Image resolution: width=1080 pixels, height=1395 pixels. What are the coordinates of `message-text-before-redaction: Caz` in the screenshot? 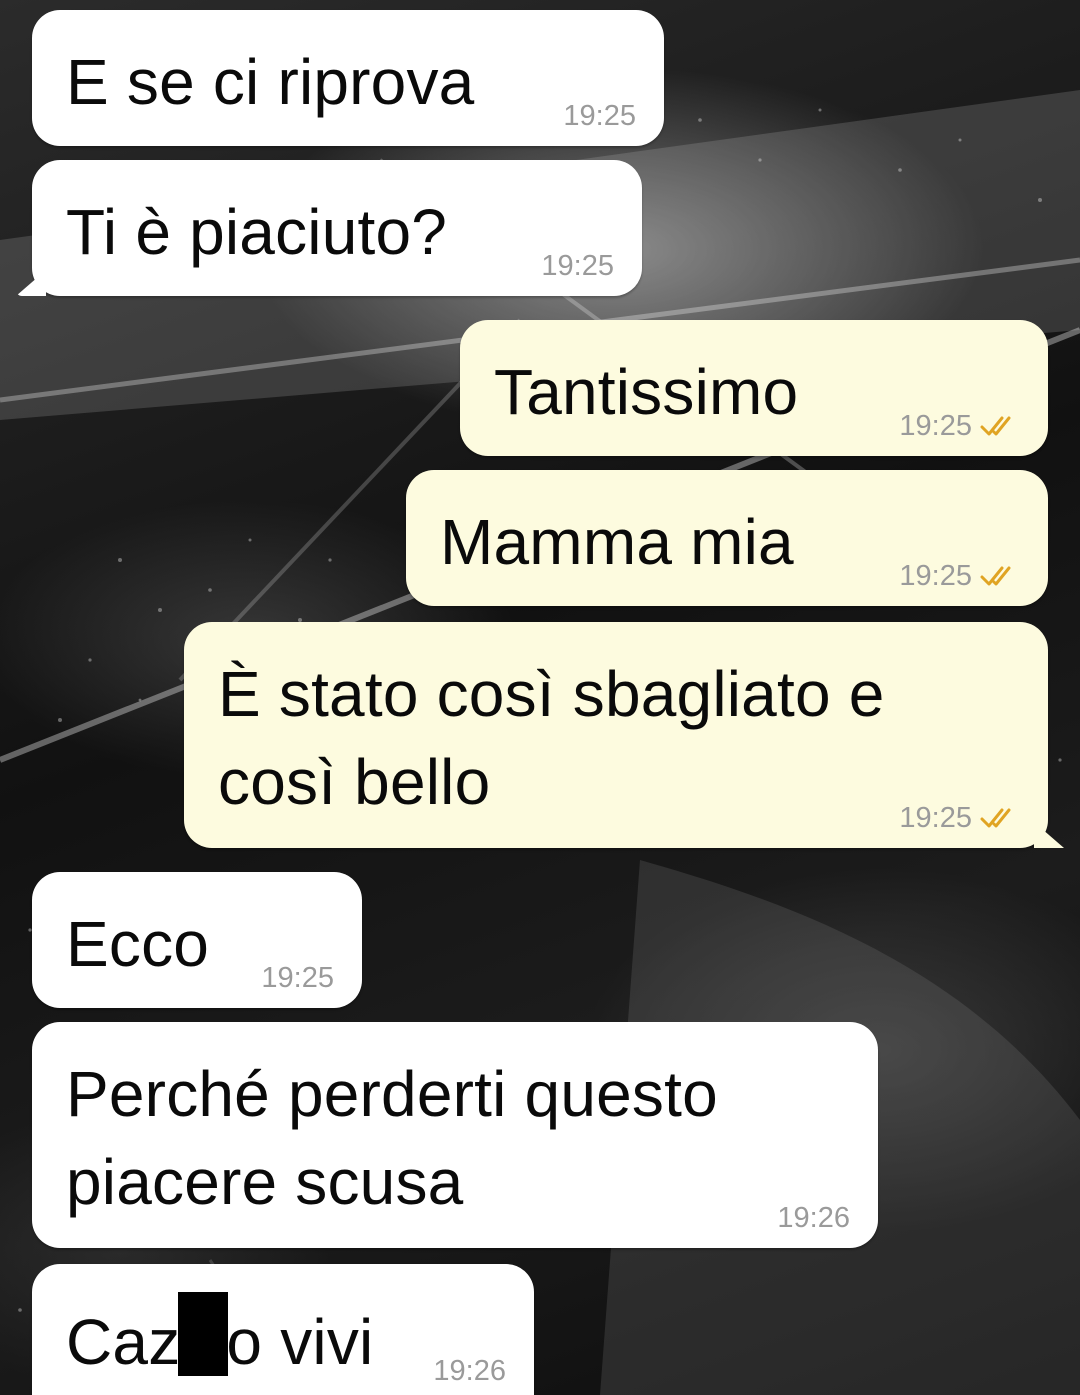 It's located at (123, 1342).